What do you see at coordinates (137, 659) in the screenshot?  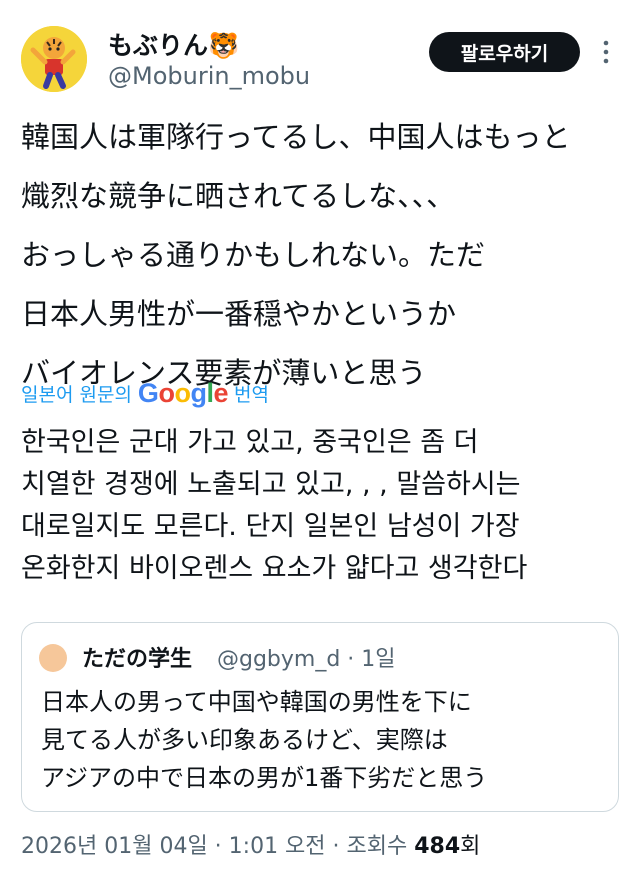 I see `quote-author-name: ただの学生` at bounding box center [137, 659].